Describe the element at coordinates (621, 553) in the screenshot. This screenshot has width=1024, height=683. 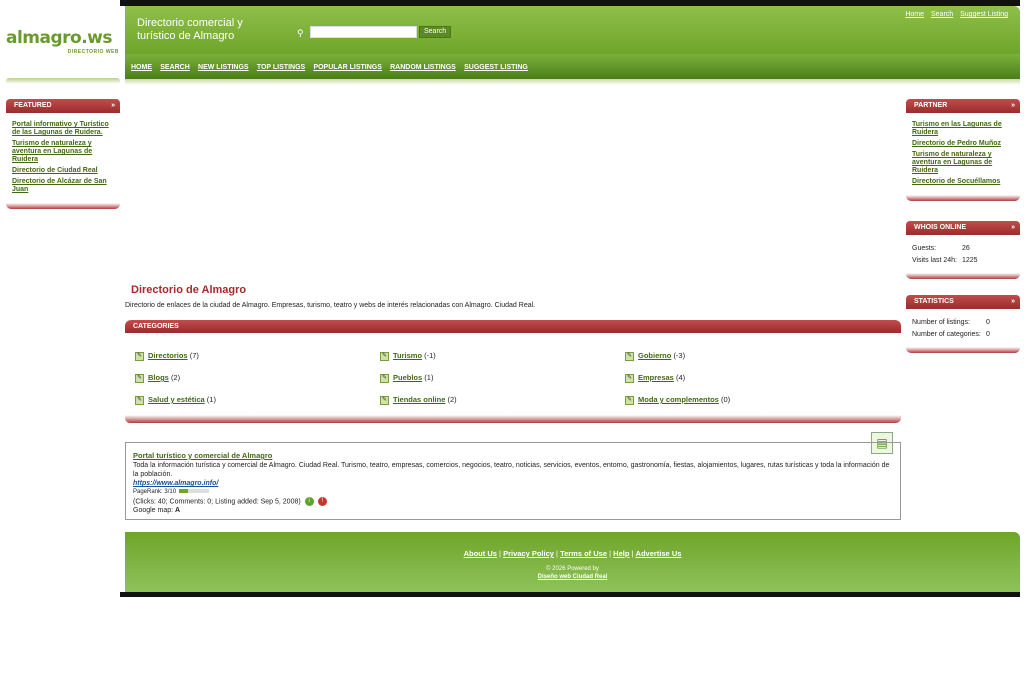
I see `footer-help: Help` at that location.